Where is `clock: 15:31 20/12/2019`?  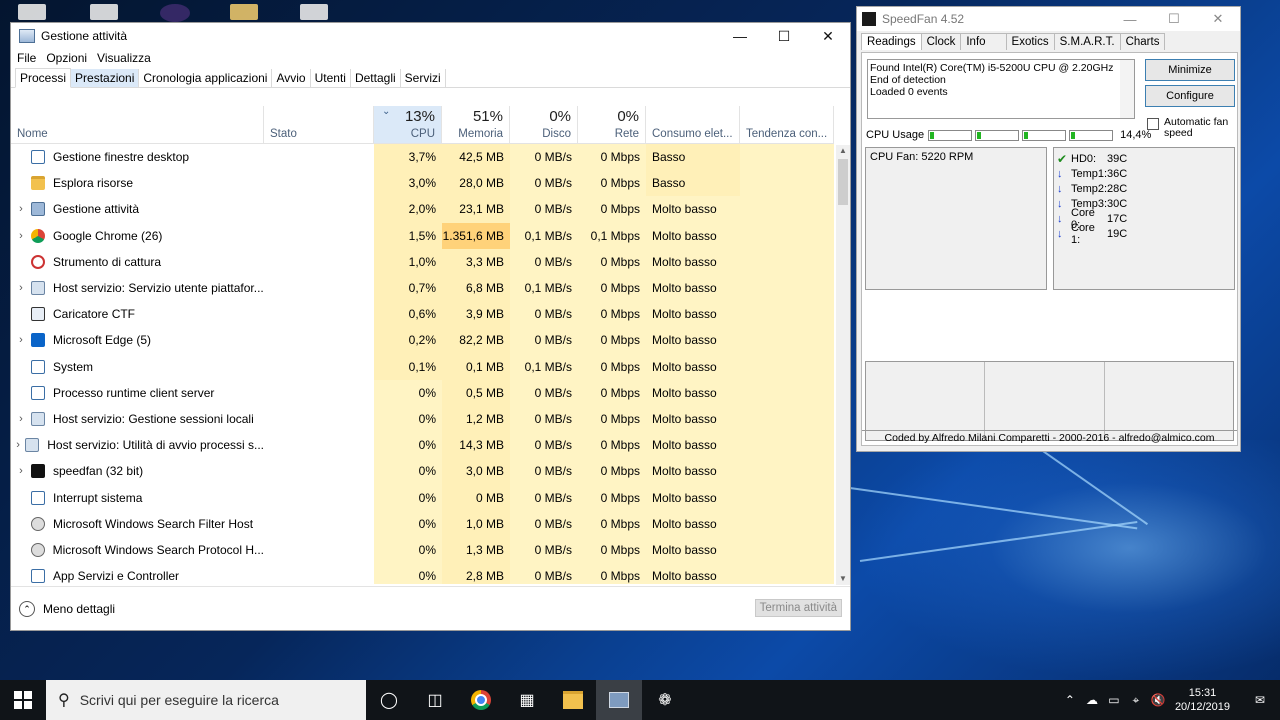 clock: 15:31 20/12/2019 is located at coordinates (1202, 700).